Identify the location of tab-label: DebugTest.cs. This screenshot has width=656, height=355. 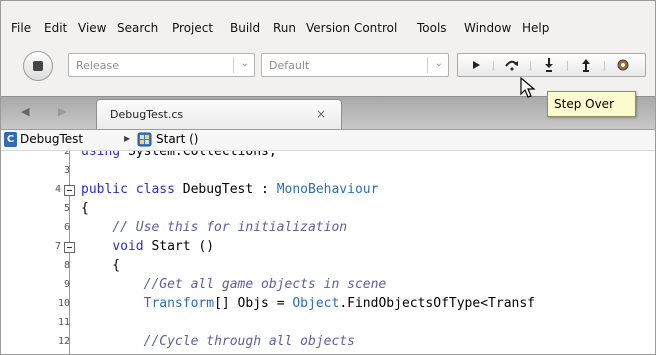
(147, 114).